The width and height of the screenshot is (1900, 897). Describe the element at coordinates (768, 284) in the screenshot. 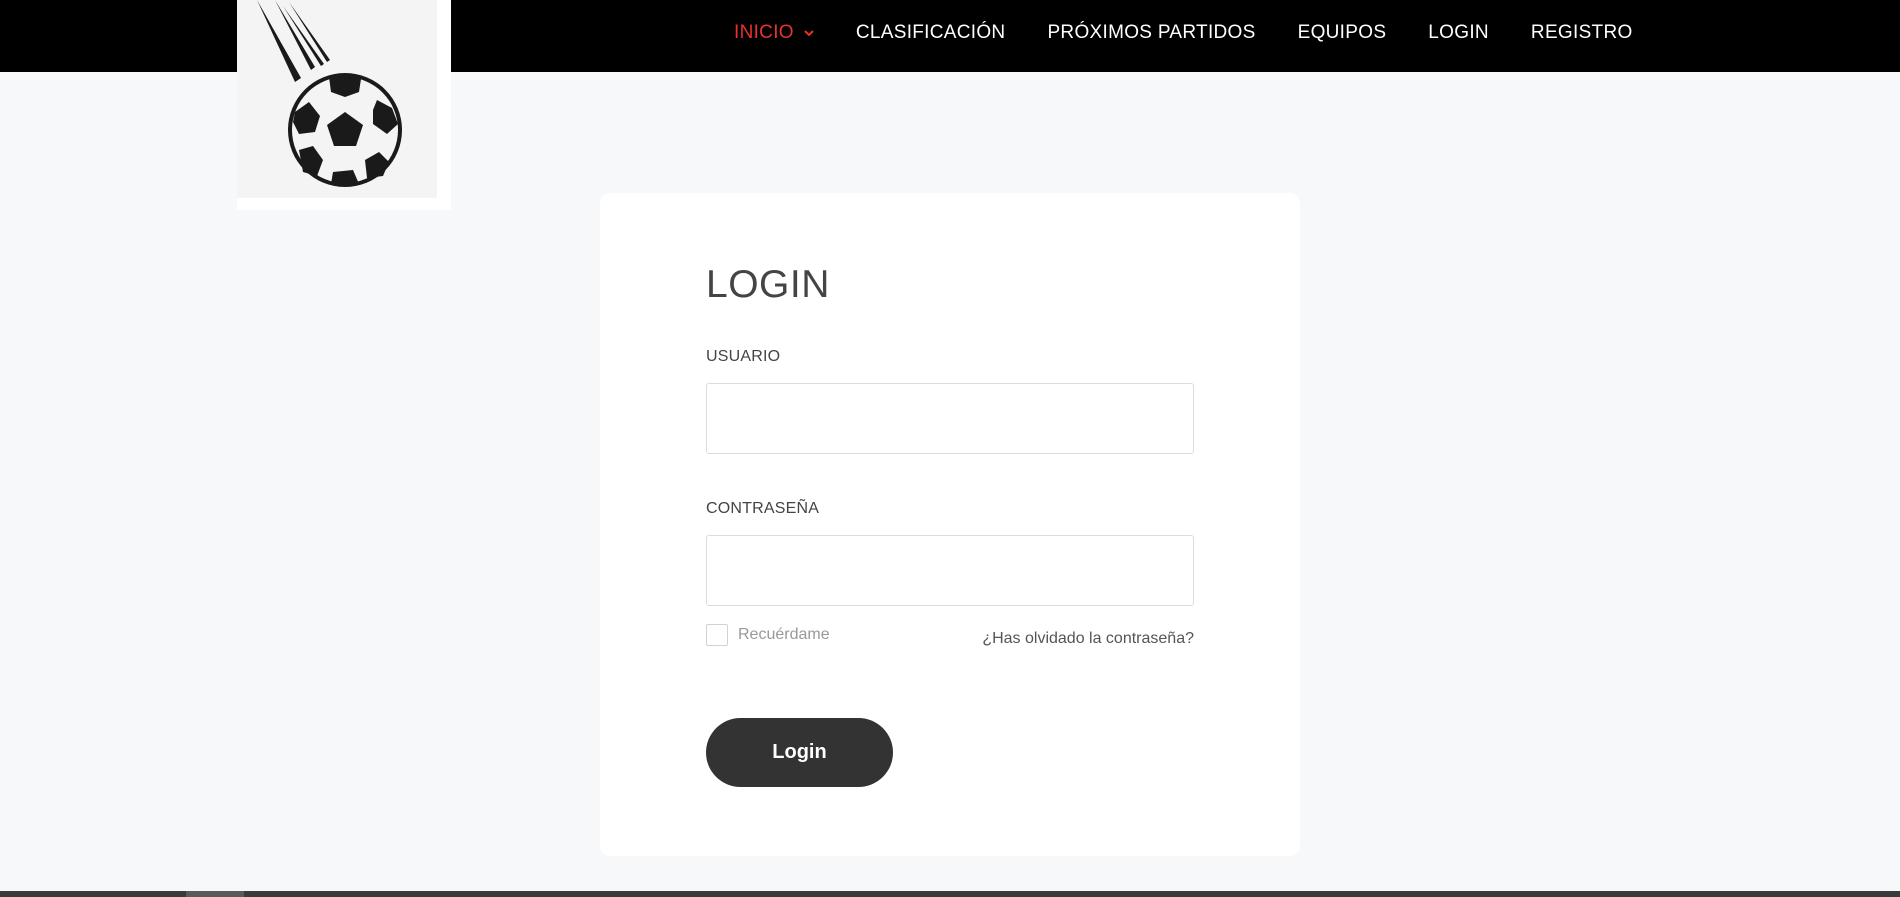

I see `login-title: LOGIN` at that location.